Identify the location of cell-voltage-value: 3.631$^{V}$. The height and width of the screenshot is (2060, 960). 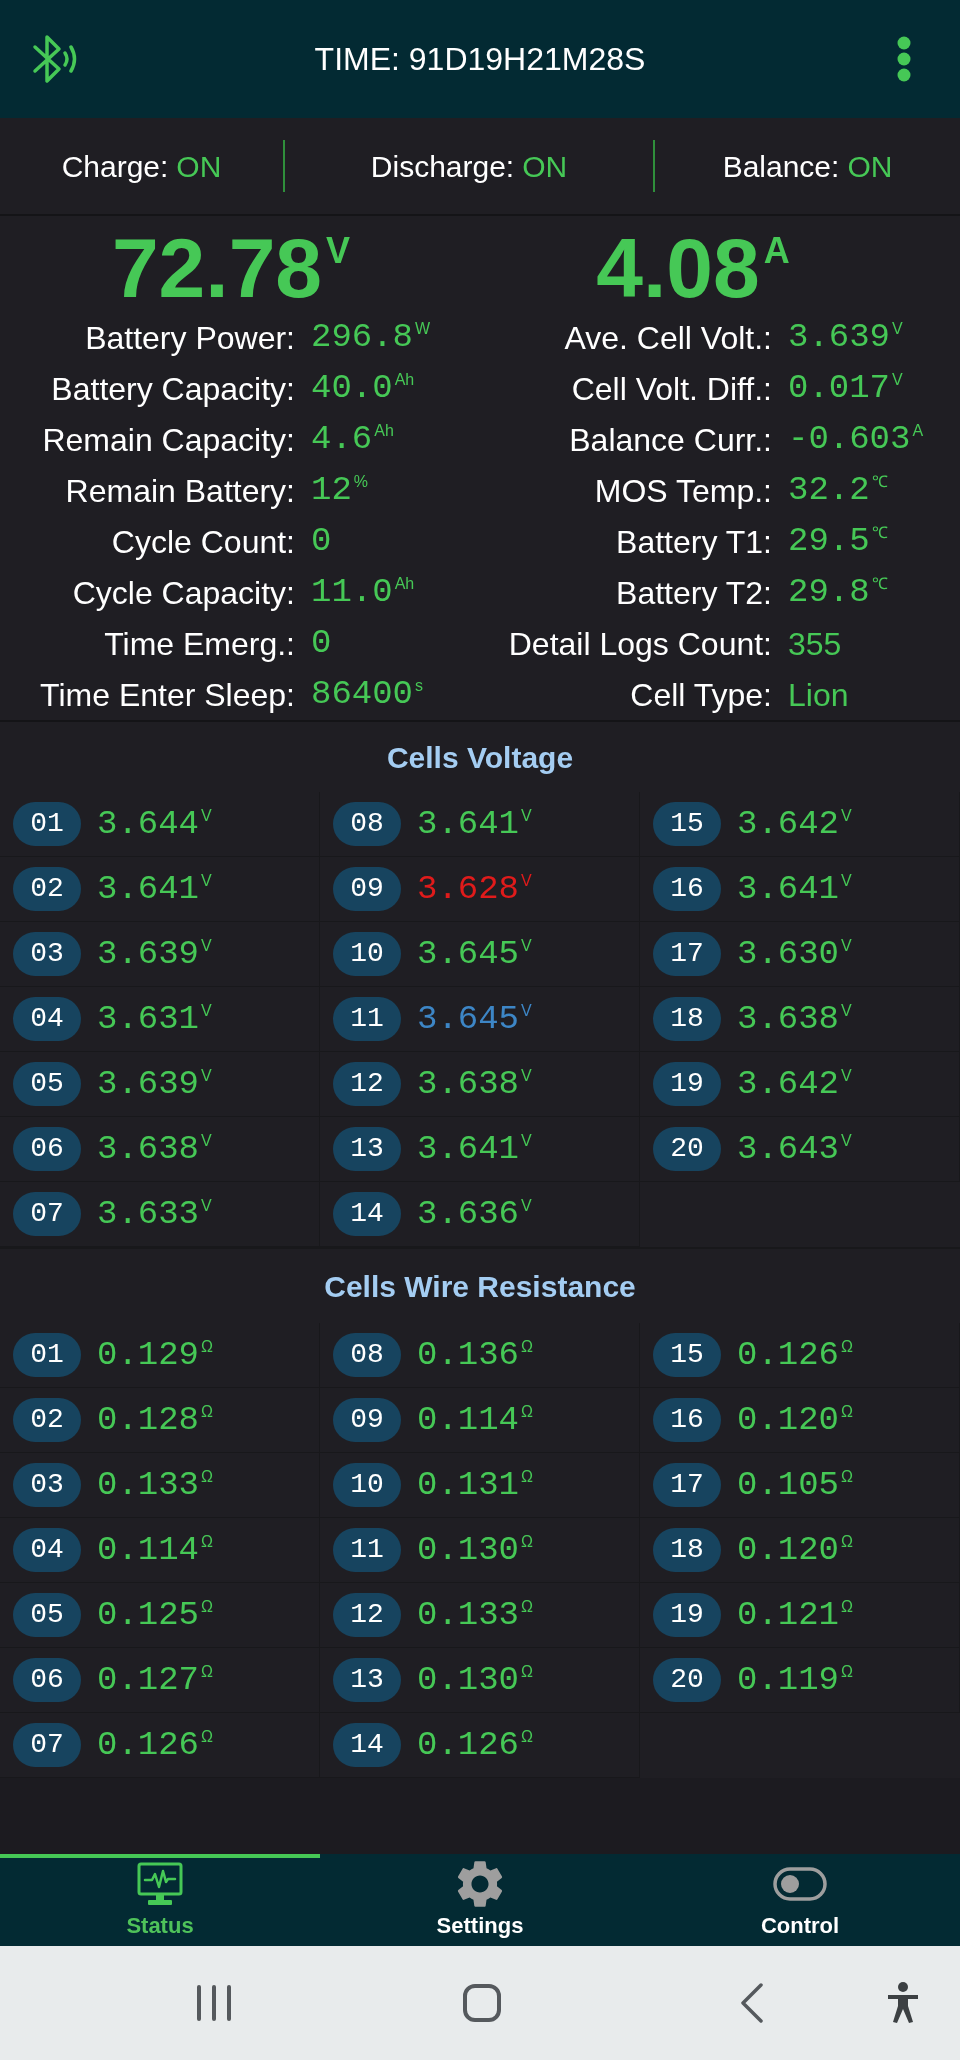
(154, 1019).